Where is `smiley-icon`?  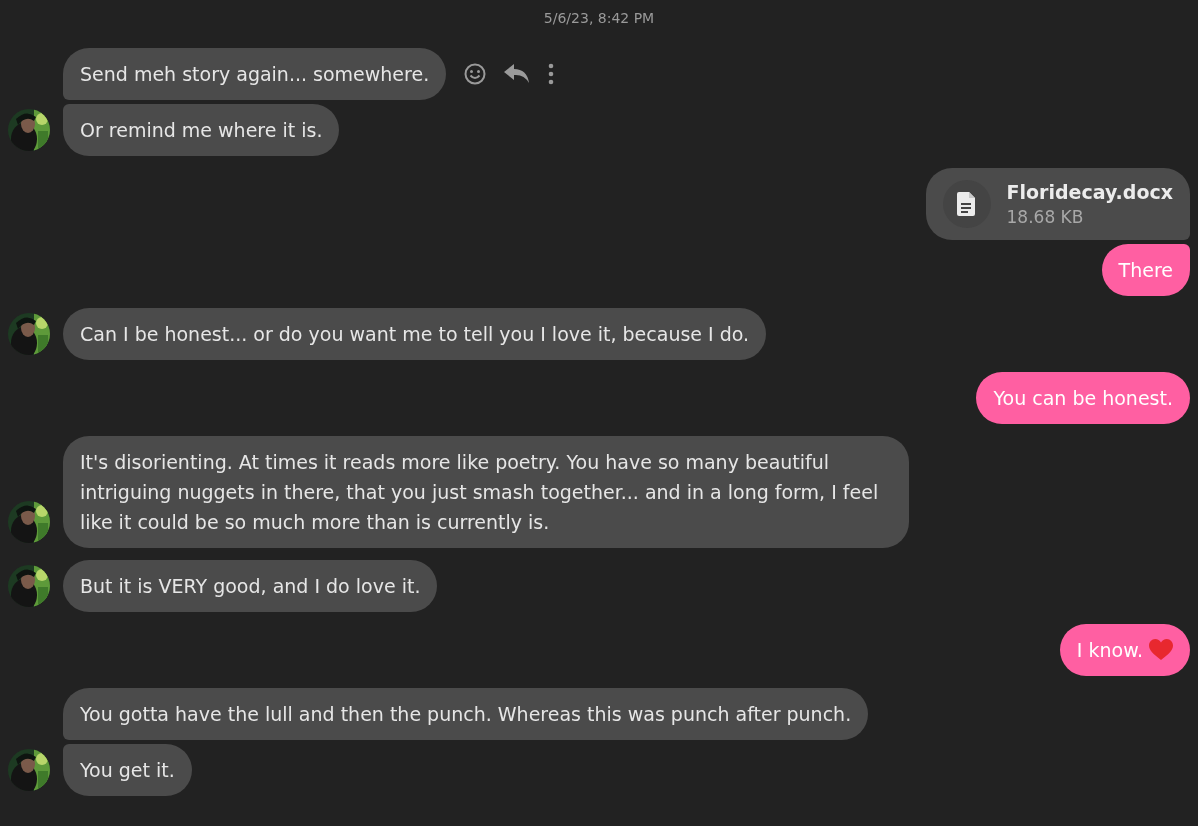
smiley-icon is located at coordinates (475, 74).